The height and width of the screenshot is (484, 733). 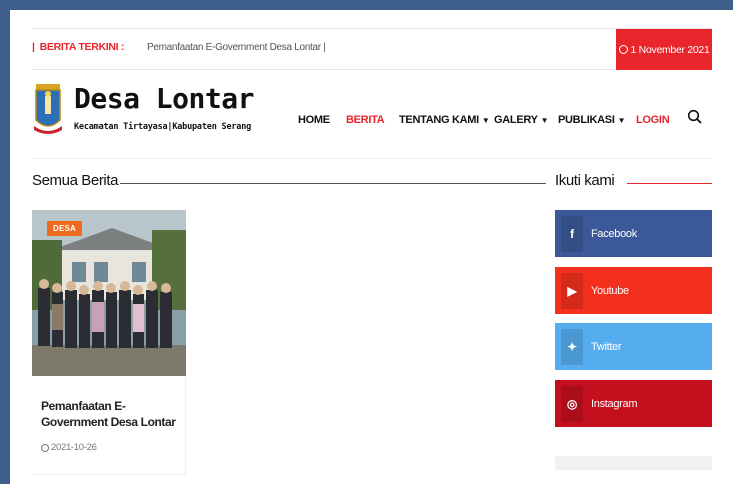 I want to click on youtube-icon: ▶, so click(x=572, y=290).